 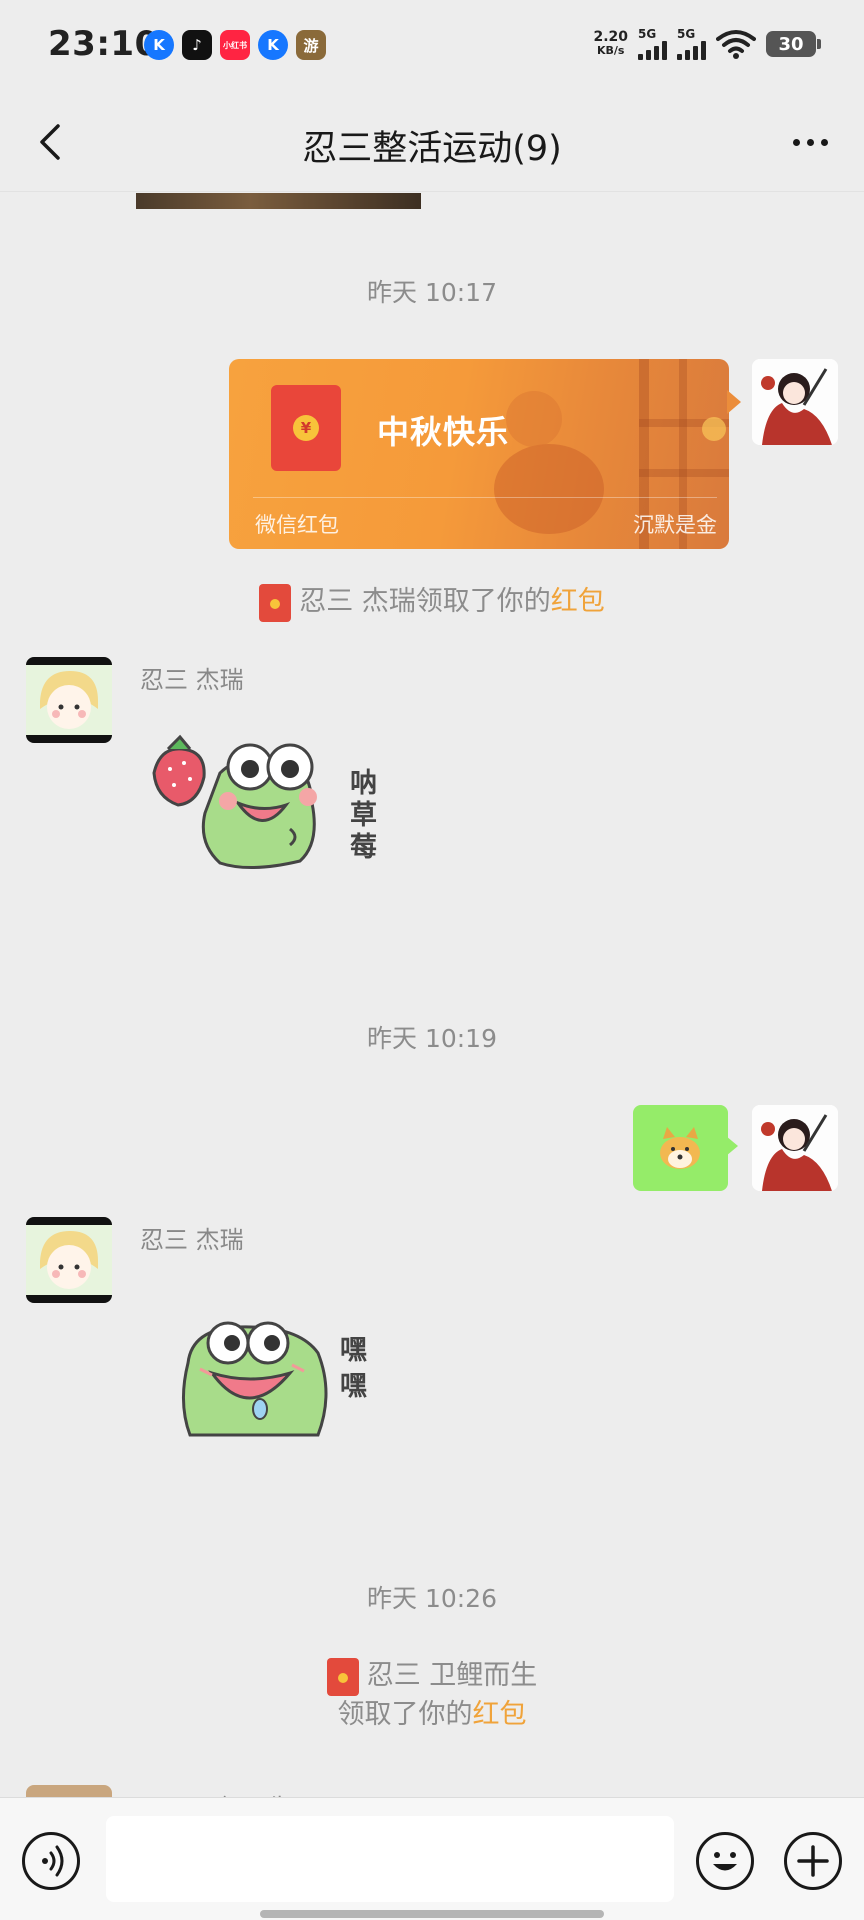 What do you see at coordinates (432, 1695) in the screenshot?
I see `red-packet-claim-notice: 忍三 卫鲤而生 领取了你的红包` at bounding box center [432, 1695].